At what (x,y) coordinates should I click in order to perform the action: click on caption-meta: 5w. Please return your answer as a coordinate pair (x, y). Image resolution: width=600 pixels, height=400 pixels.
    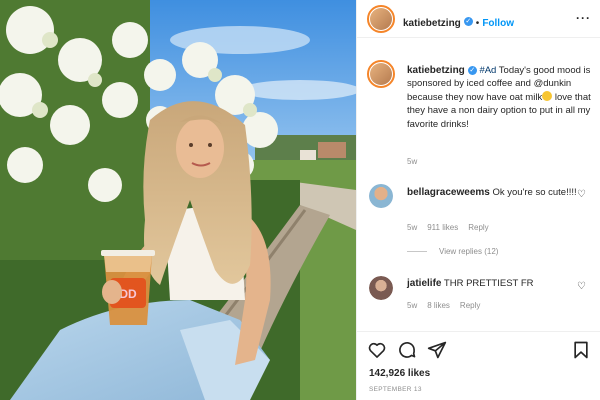
    Looking at the image, I should click on (412, 161).